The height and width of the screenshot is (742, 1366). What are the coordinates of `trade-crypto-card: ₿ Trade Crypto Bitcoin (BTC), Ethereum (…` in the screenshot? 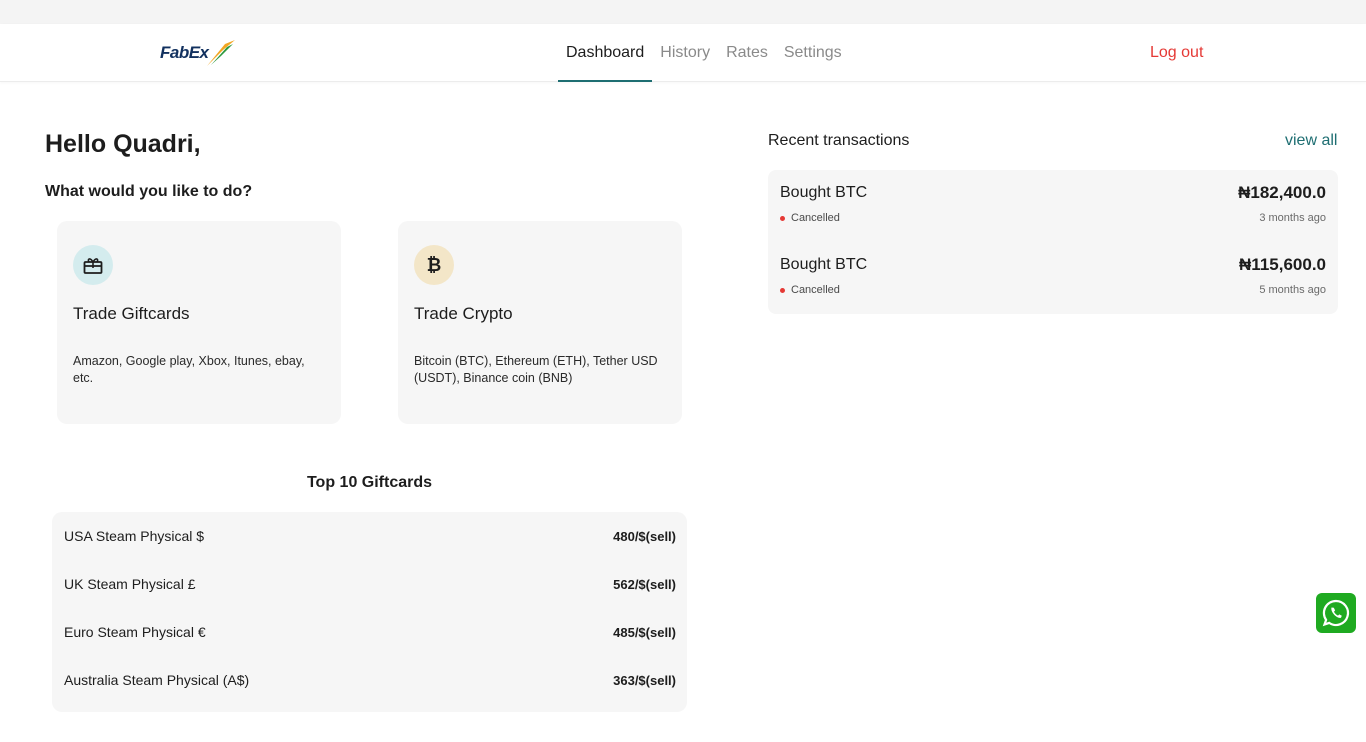 It's located at (540, 322).